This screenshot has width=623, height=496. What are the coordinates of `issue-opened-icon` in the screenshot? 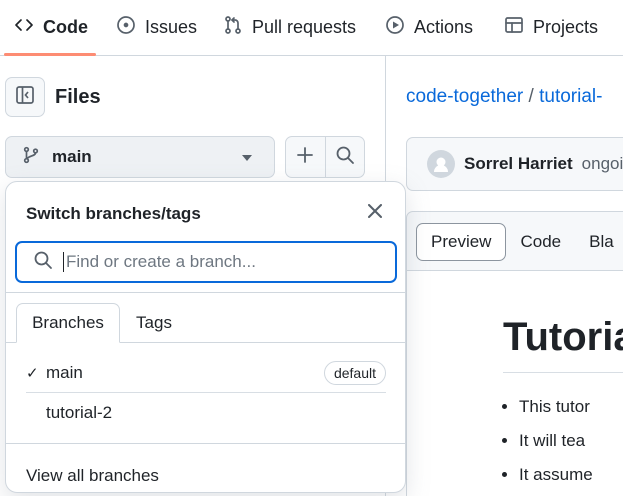 It's located at (126, 27).